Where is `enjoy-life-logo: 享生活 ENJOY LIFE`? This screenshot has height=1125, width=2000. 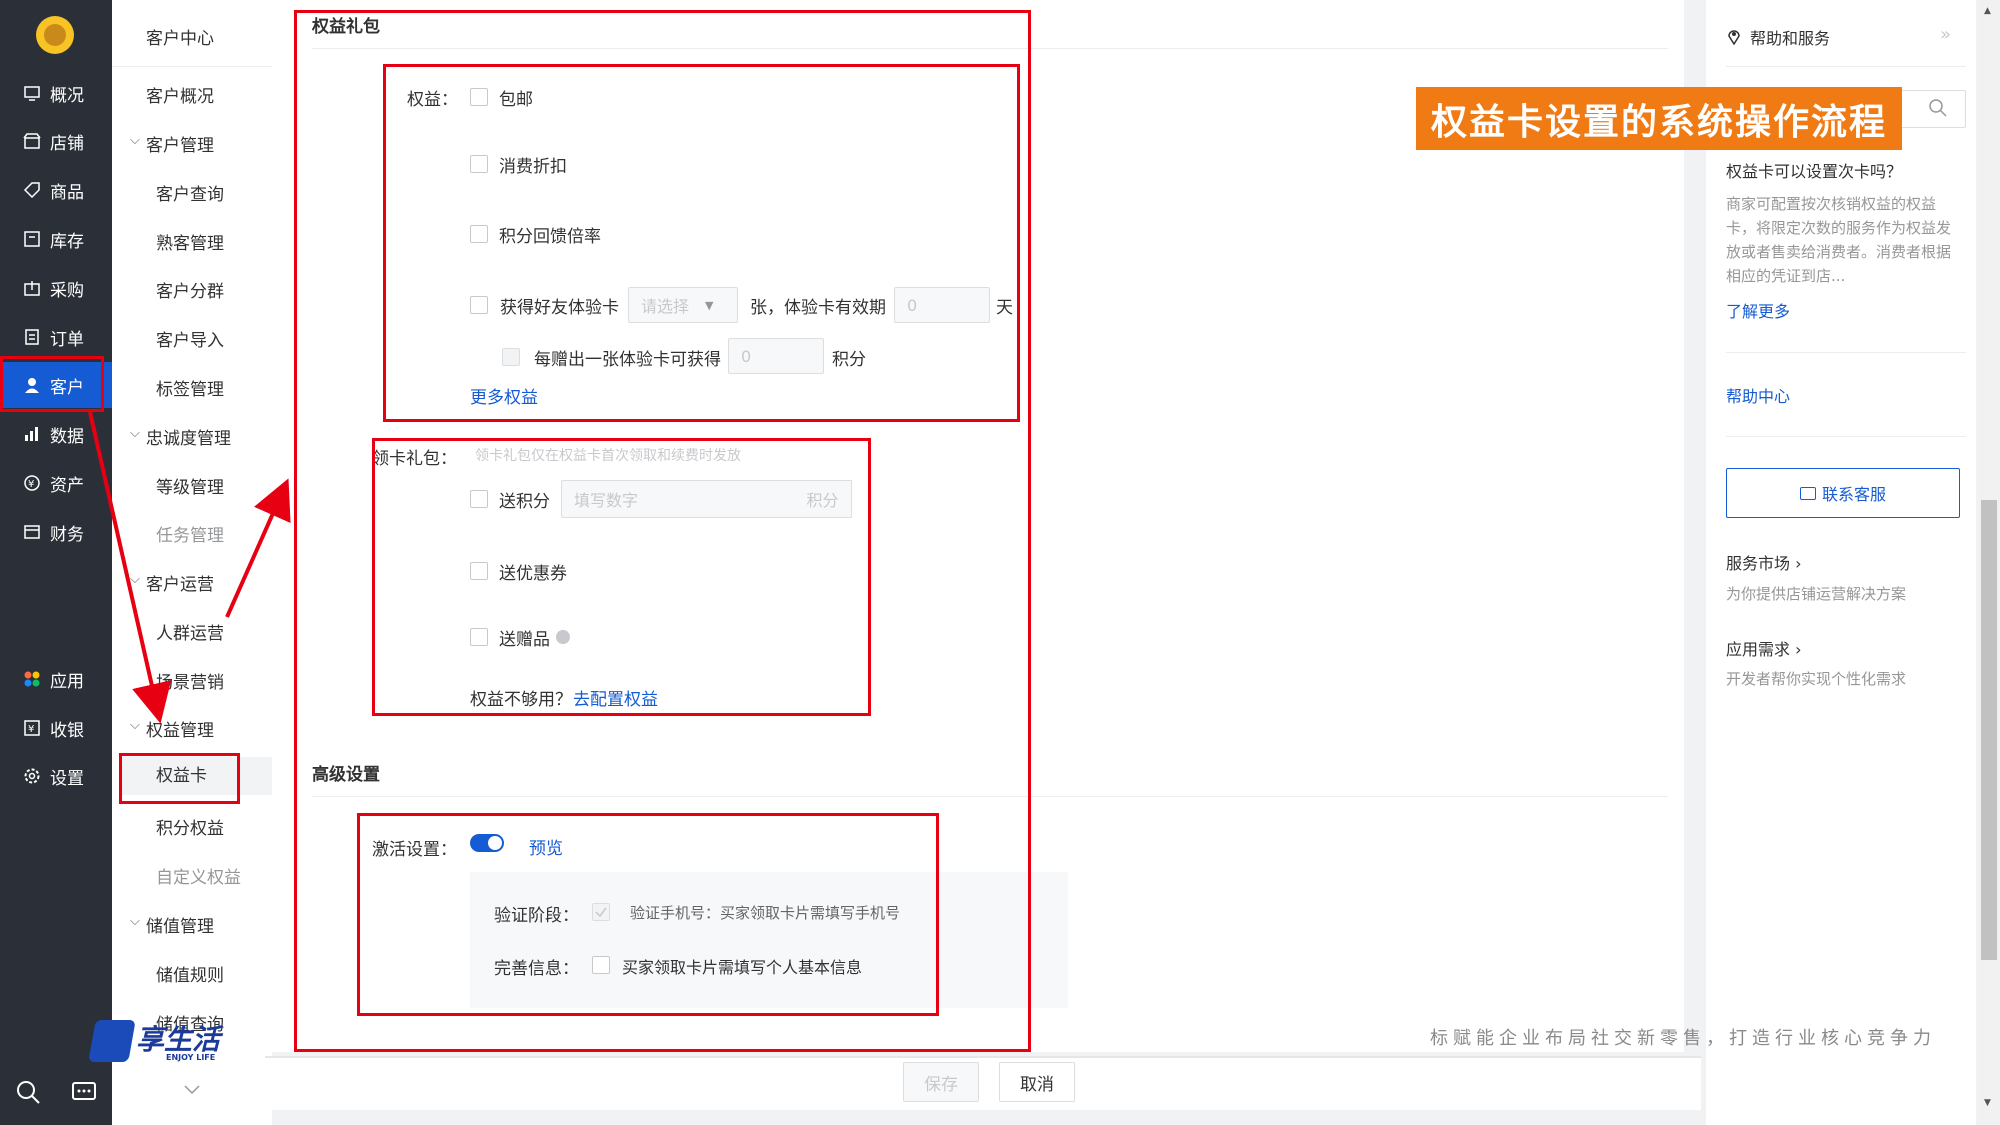
enjoy-life-logo: 享生活 ENJOY LIFE is located at coordinates (165, 1042).